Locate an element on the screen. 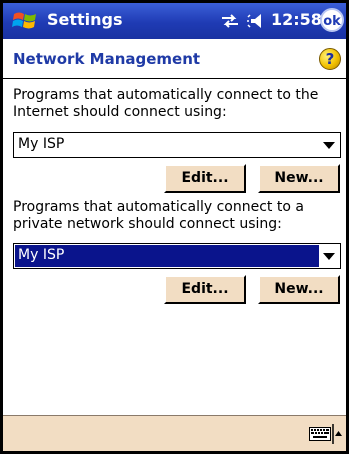 The width and height of the screenshot is (349, 454). app-title: Settings is located at coordinates (85, 19).